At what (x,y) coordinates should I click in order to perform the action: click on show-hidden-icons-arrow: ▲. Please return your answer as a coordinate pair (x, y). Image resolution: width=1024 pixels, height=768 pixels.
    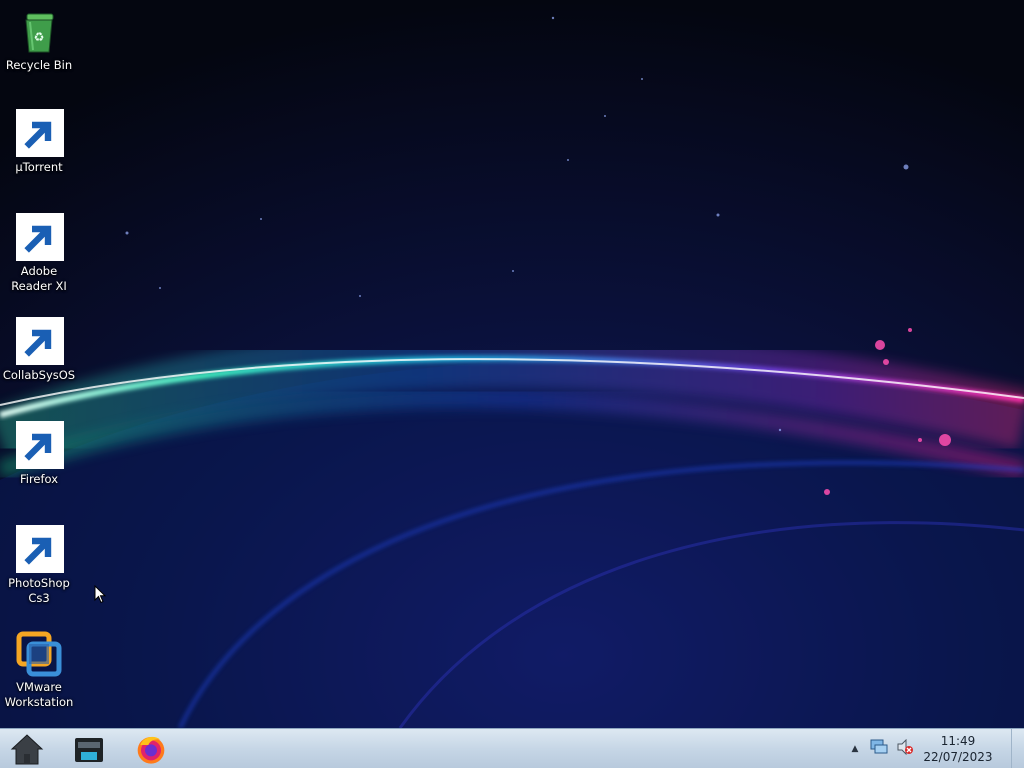
    Looking at the image, I should click on (855, 749).